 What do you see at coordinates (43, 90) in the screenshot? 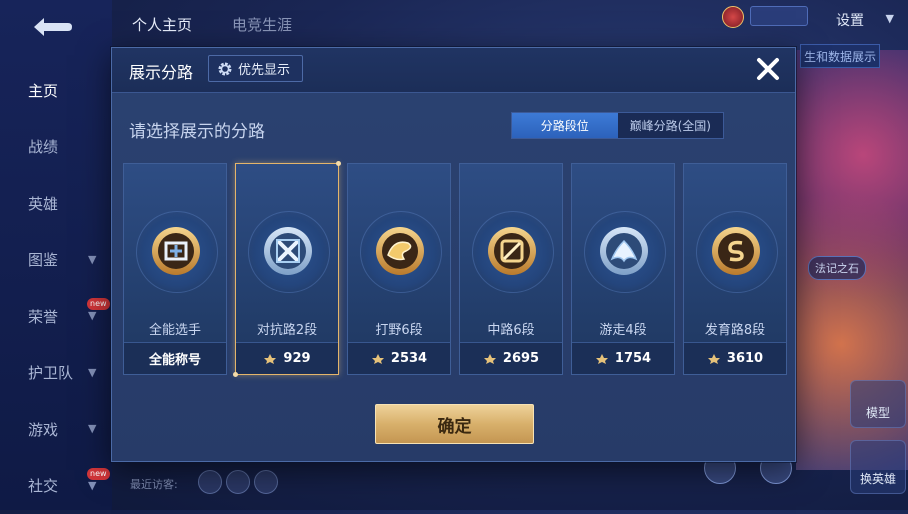
I see `sidebar-item-label: 主页` at bounding box center [43, 90].